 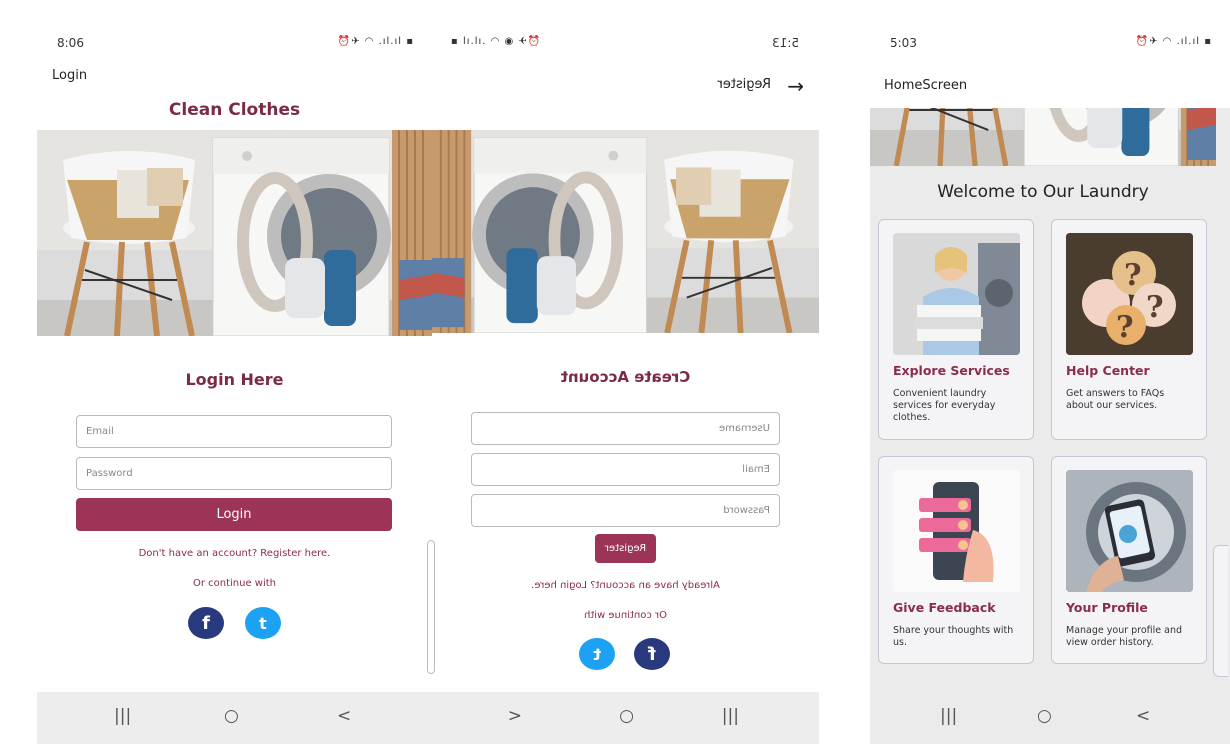 I want to click on login-link: Already have an account? Login here., so click(x=625, y=585).